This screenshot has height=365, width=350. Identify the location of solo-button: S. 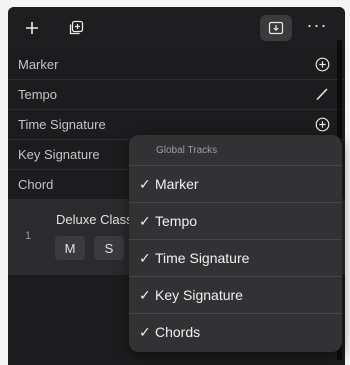
(109, 248).